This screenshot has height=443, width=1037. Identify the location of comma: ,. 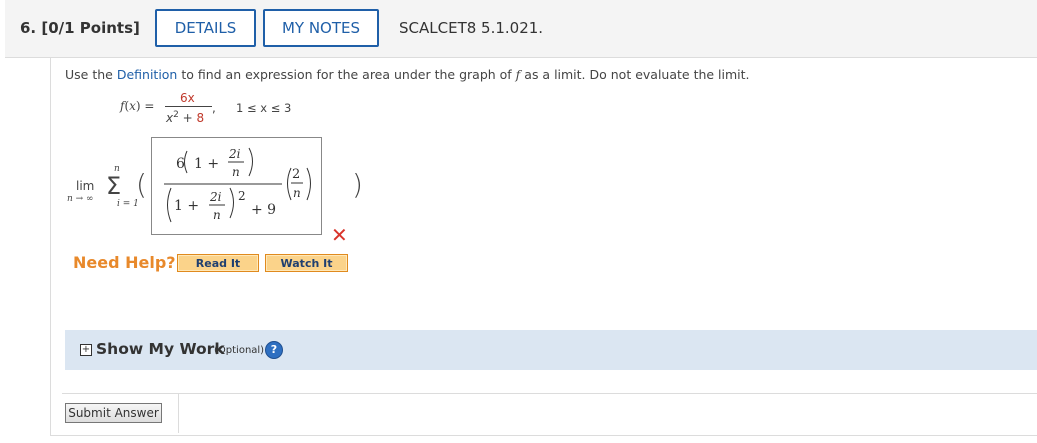
(214, 108).